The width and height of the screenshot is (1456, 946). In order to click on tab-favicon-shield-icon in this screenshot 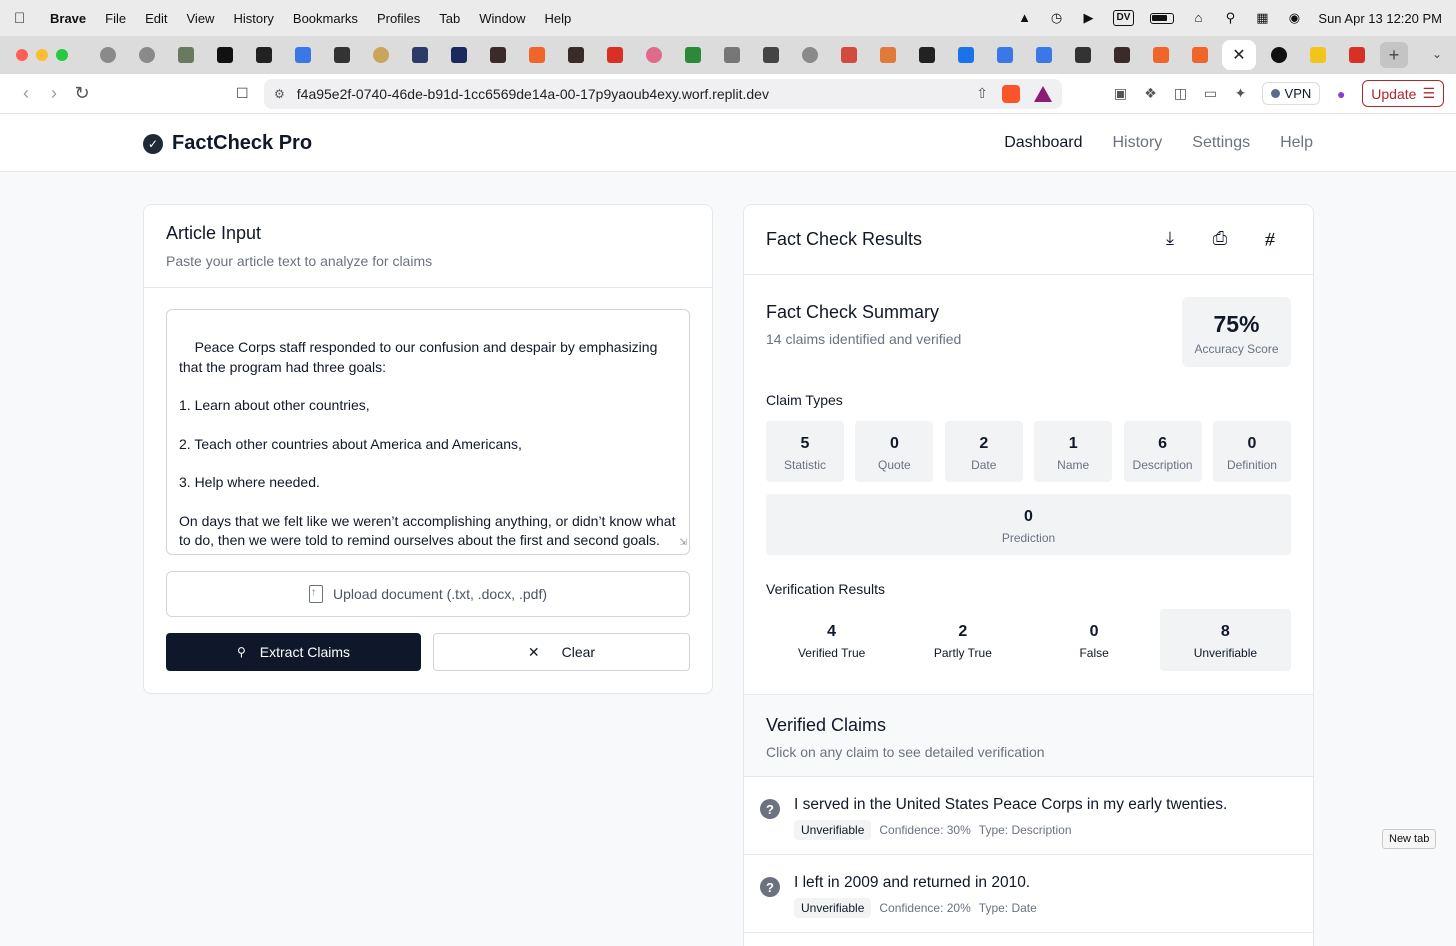, I will do `click(848, 55)`.